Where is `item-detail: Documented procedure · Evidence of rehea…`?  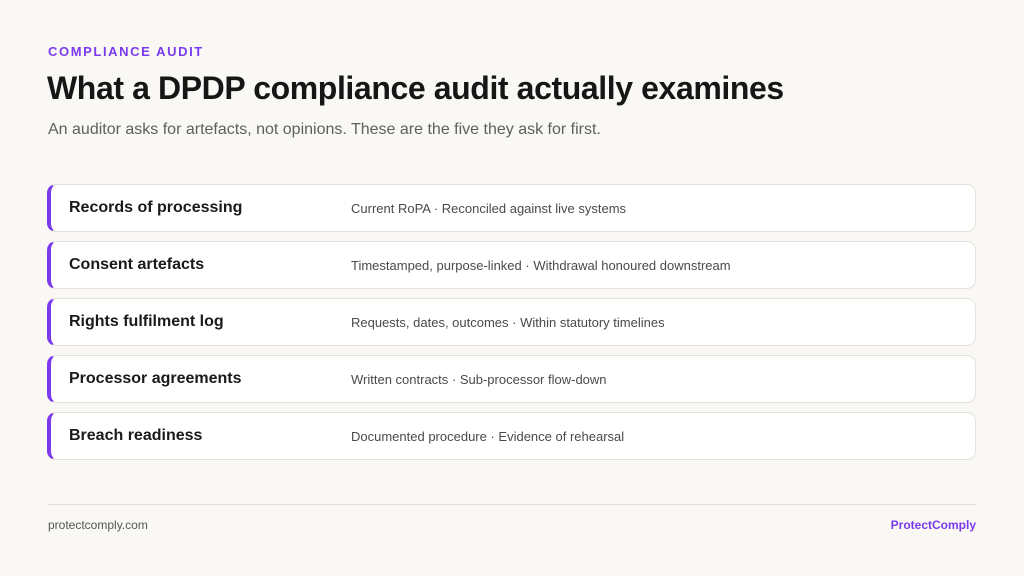 item-detail: Documented procedure · Evidence of rehea… is located at coordinates (488, 436).